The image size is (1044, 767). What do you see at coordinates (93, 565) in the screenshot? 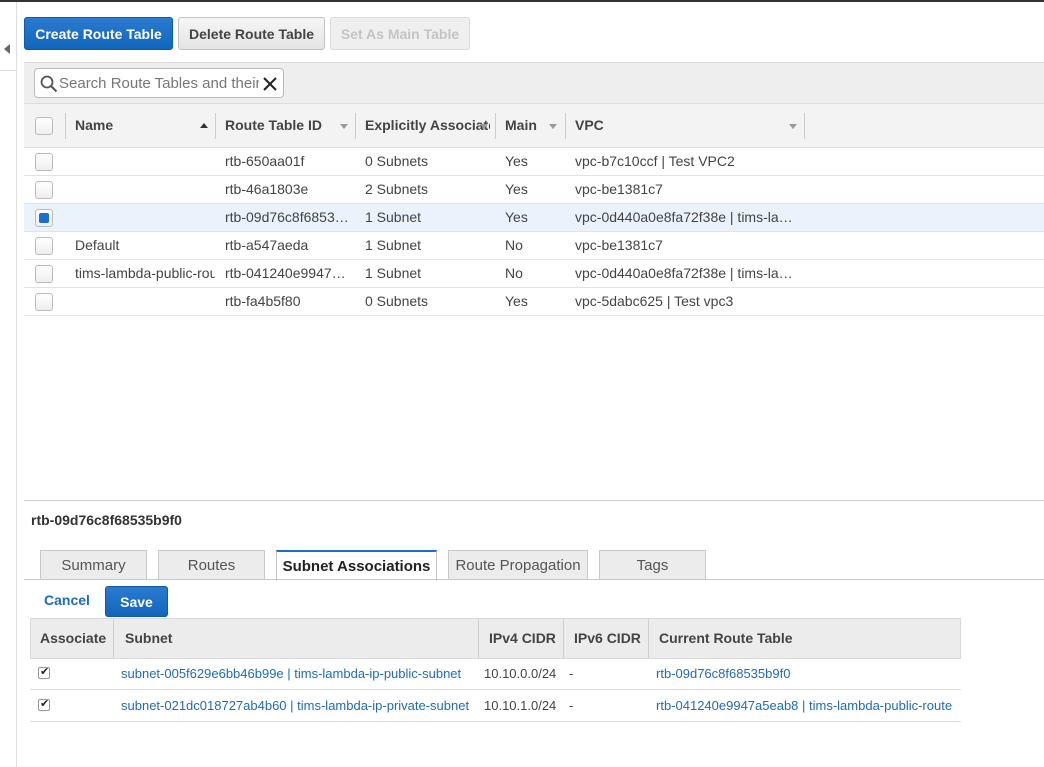
I see `tab-summary: Summary` at bounding box center [93, 565].